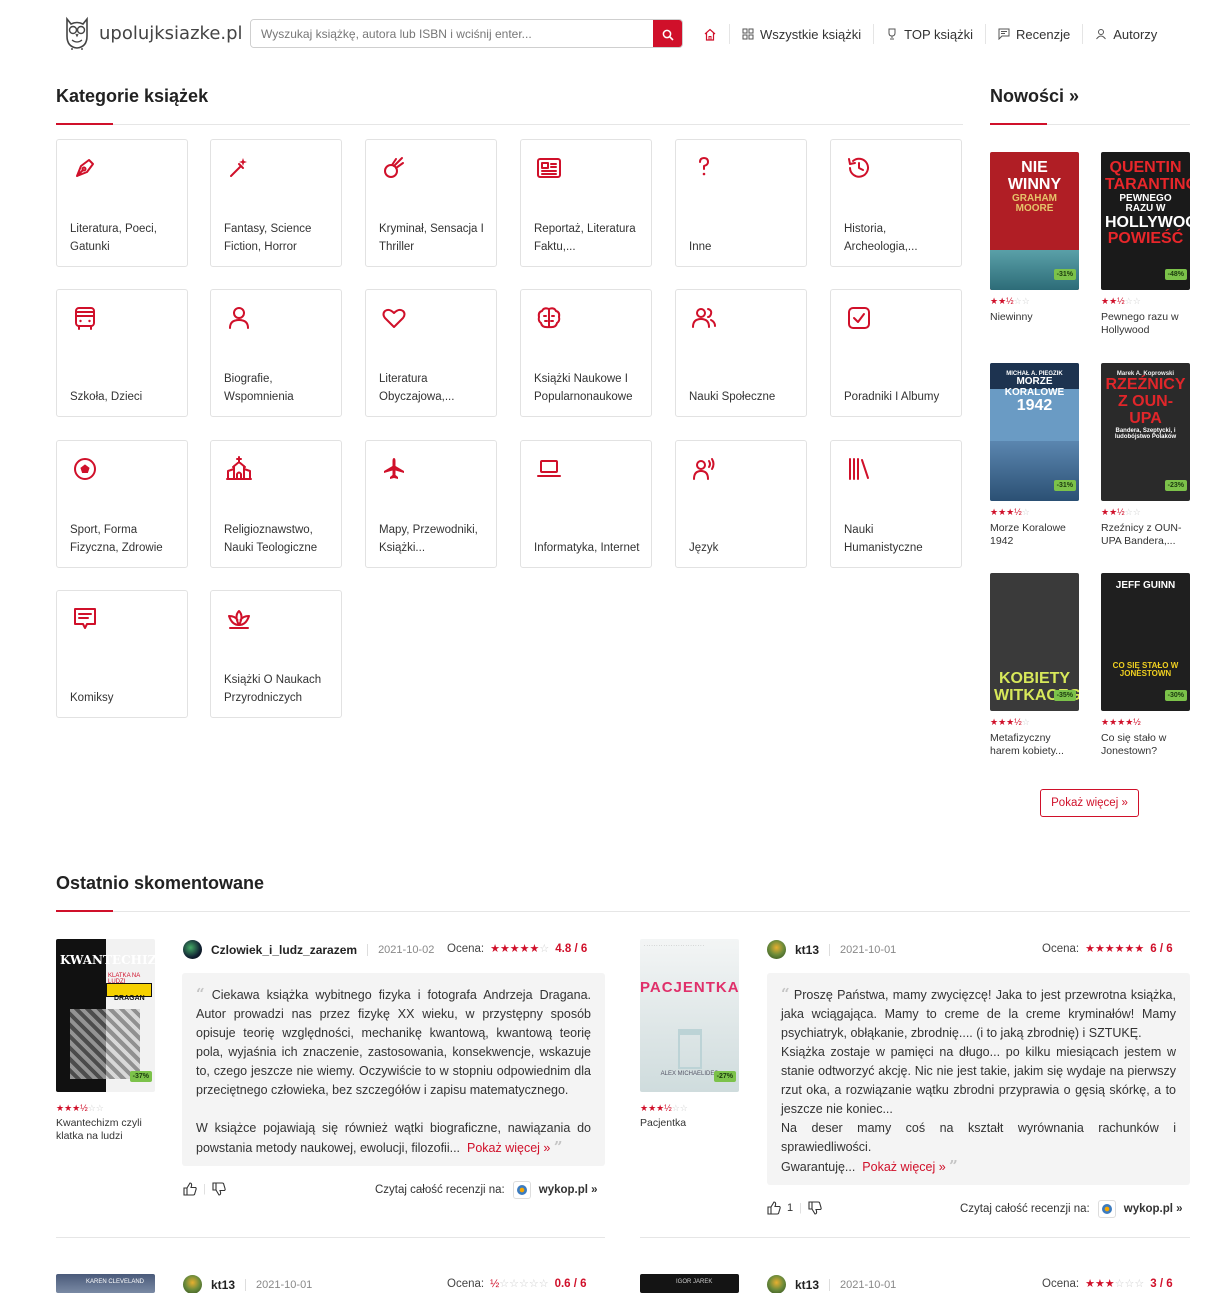  I want to click on nav-all-books: Wszystkie książki, so click(801, 34).